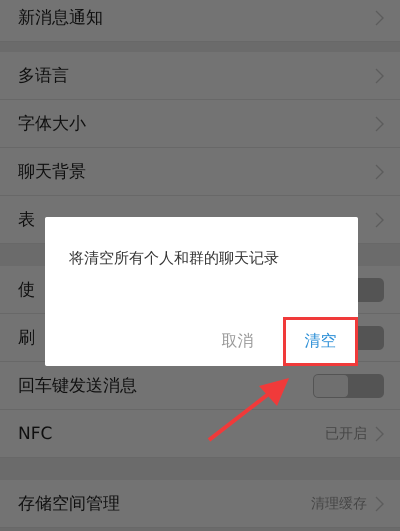  What do you see at coordinates (52, 172) in the screenshot?
I see `row-label: 聊天背景` at bounding box center [52, 172].